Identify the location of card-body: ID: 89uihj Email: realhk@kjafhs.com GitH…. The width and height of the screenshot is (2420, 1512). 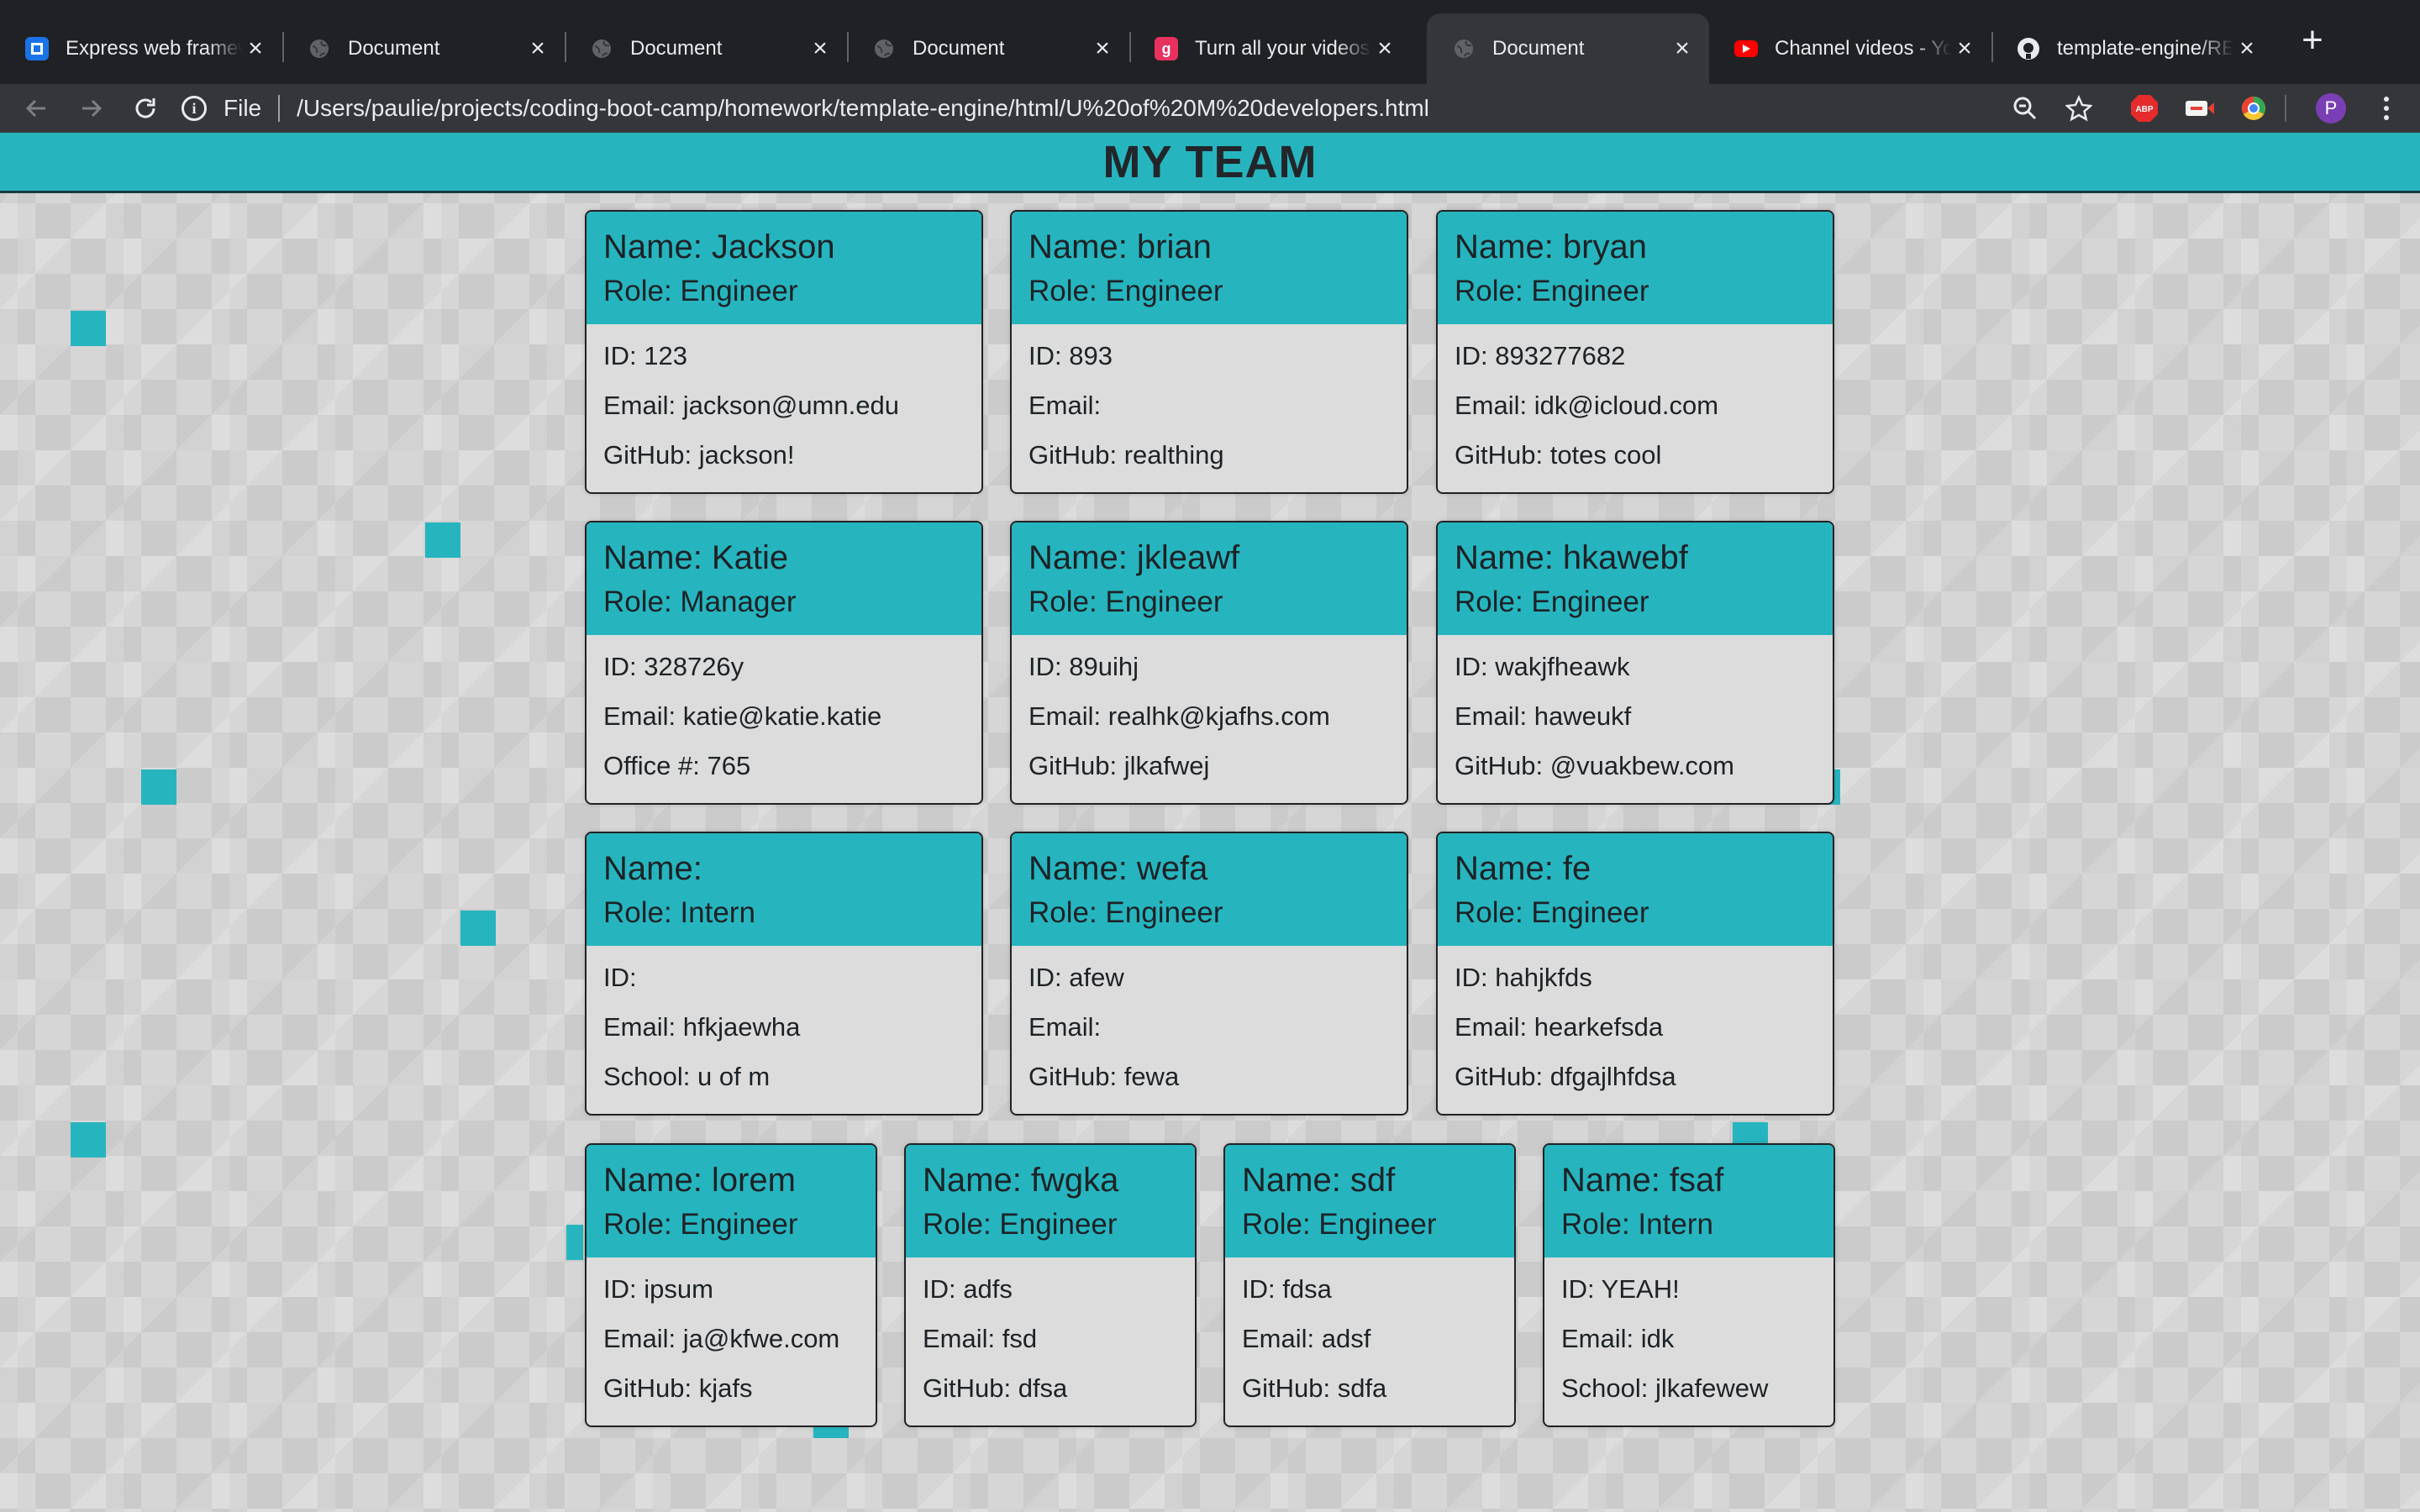
(1209, 712).